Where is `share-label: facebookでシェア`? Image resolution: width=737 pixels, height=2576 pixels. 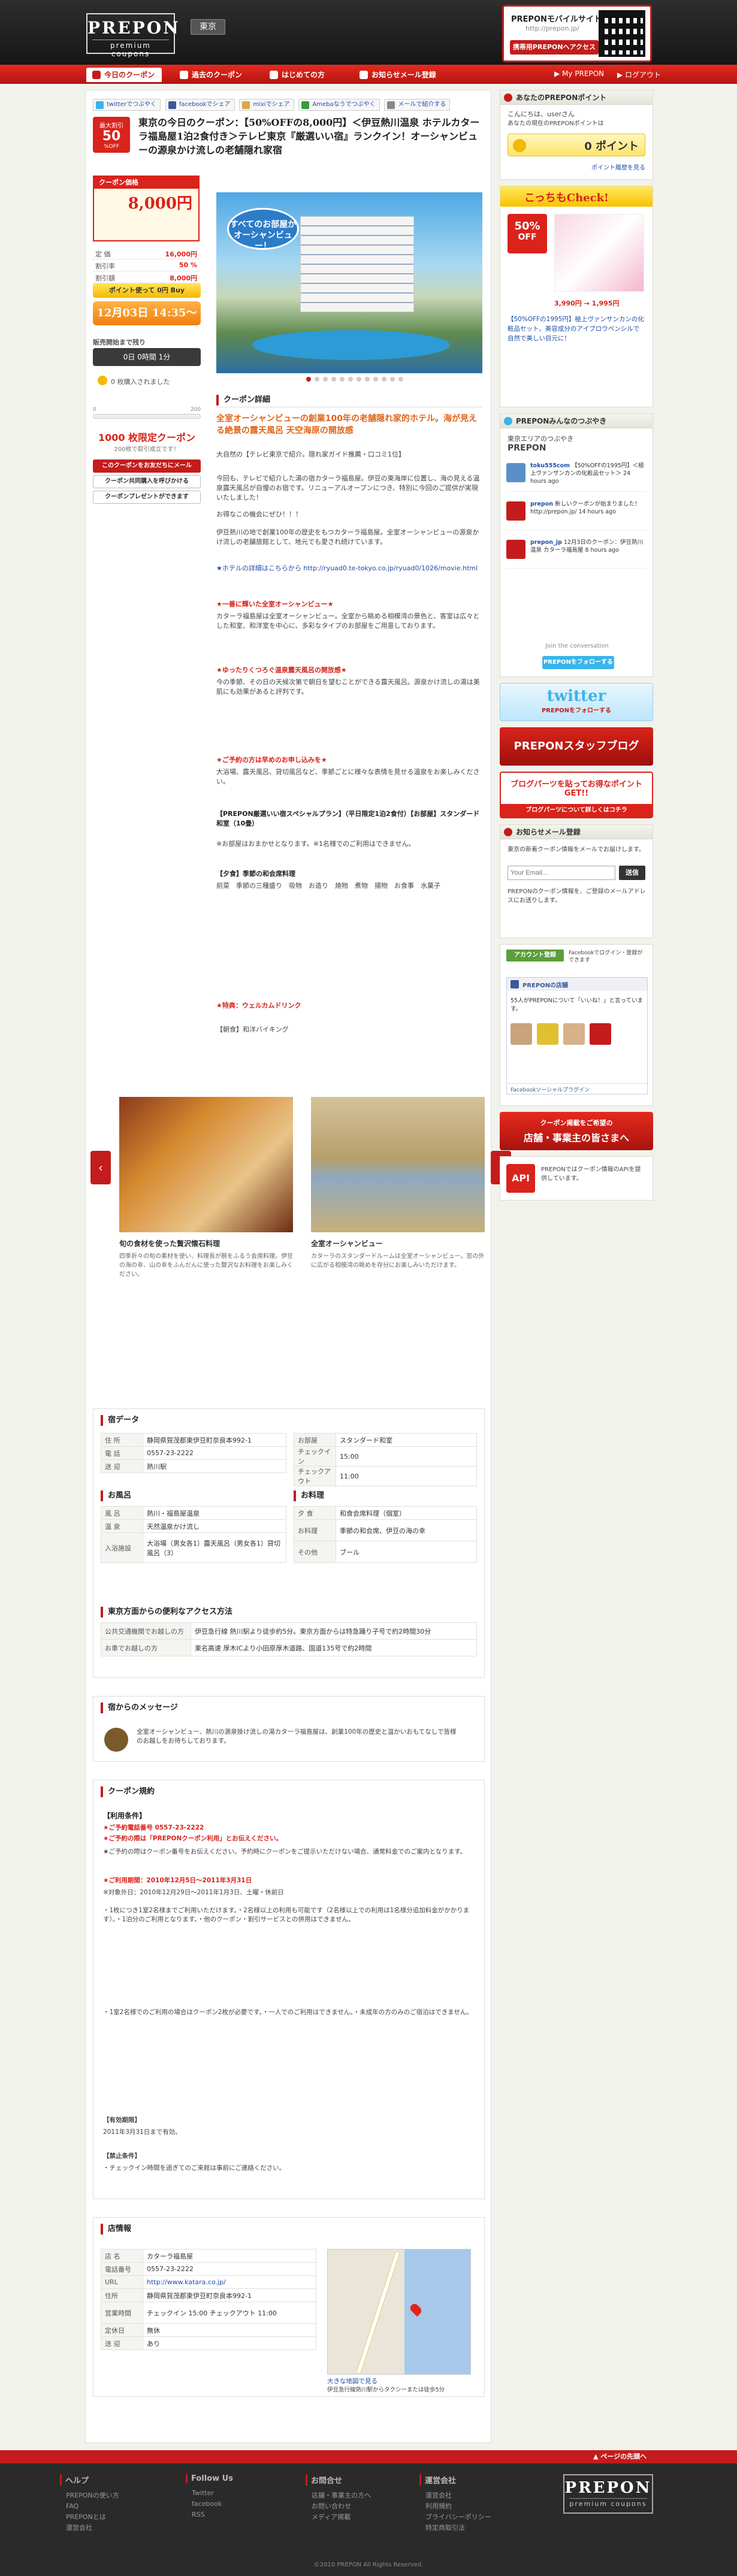
share-label: facebookでシェア is located at coordinates (205, 104).